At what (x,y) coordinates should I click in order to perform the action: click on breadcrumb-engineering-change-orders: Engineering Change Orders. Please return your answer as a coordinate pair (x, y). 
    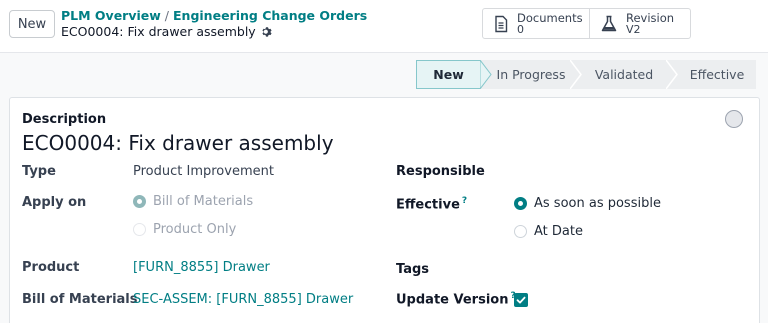
    Looking at the image, I should click on (270, 15).